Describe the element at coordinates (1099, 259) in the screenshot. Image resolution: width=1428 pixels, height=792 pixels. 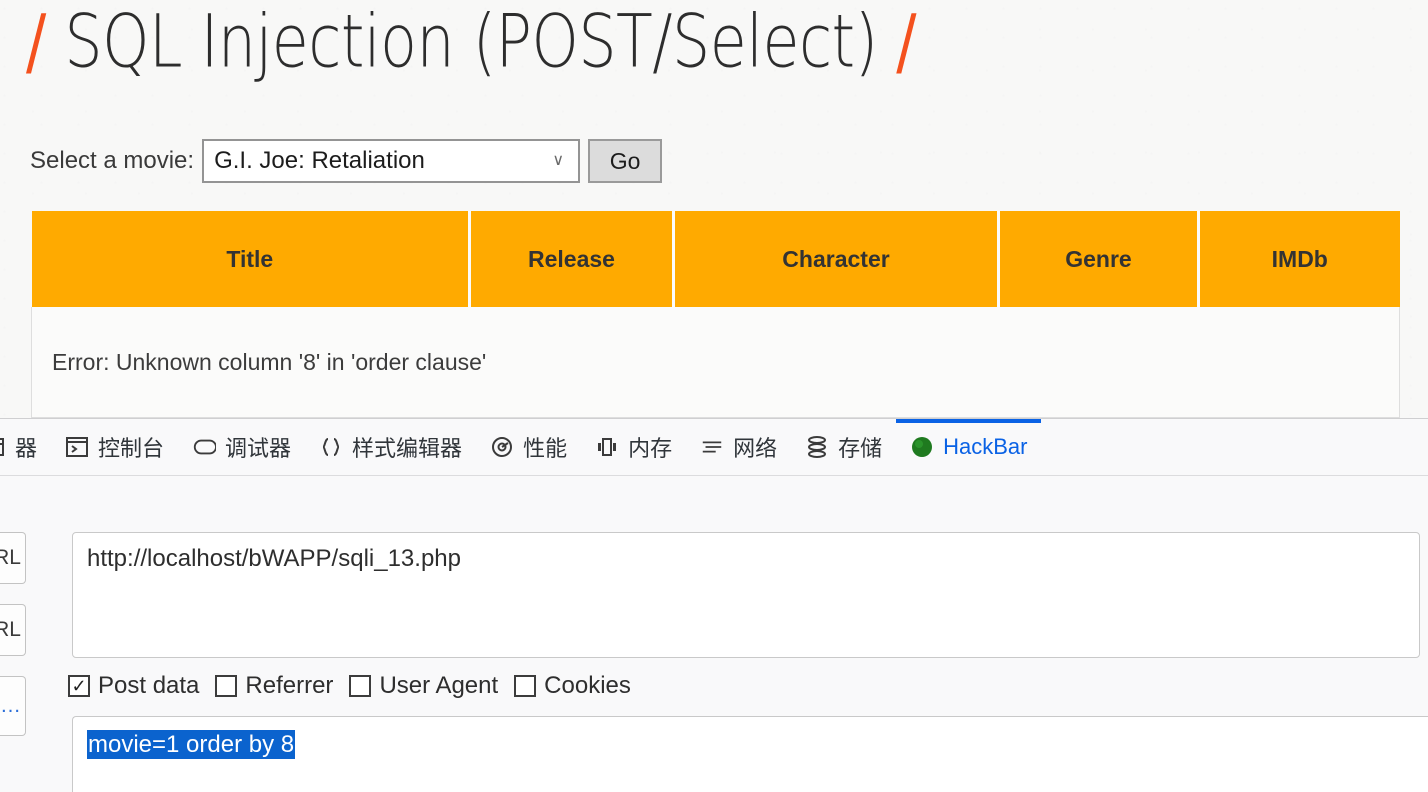
I see `column-header-genre: Genre` at that location.